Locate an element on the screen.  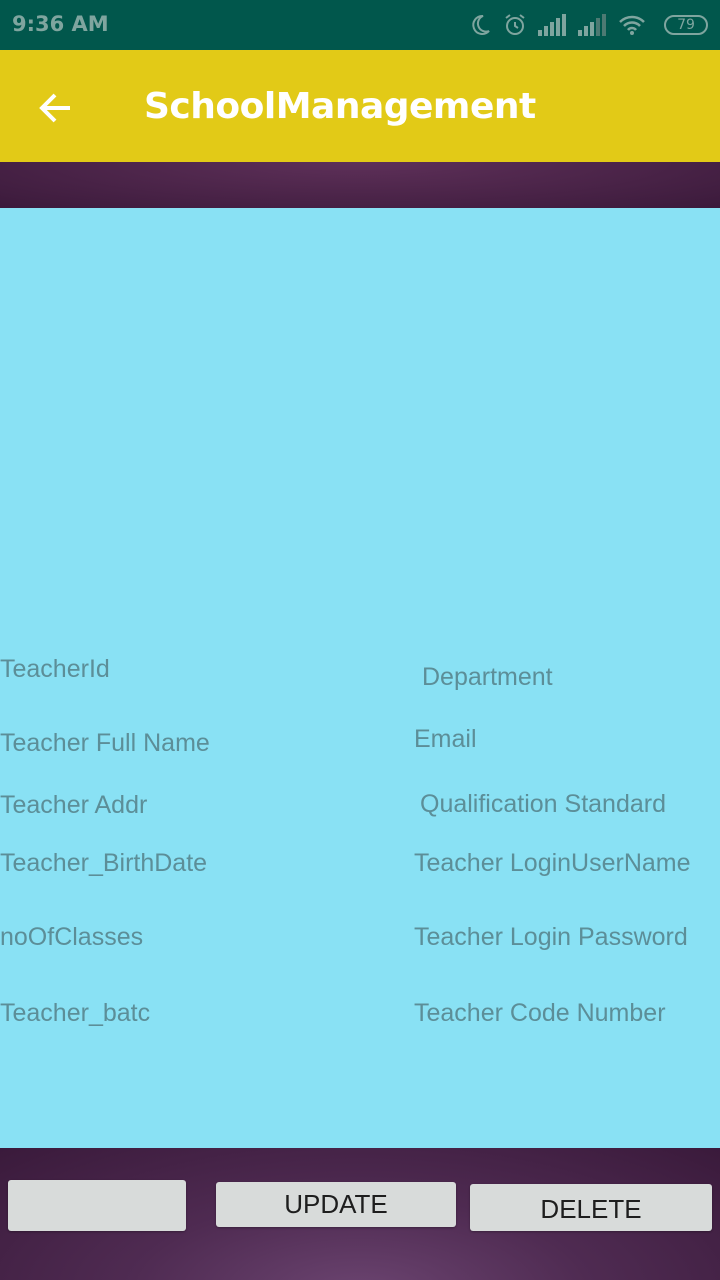
signal-icon is located at coordinates (552, 25).